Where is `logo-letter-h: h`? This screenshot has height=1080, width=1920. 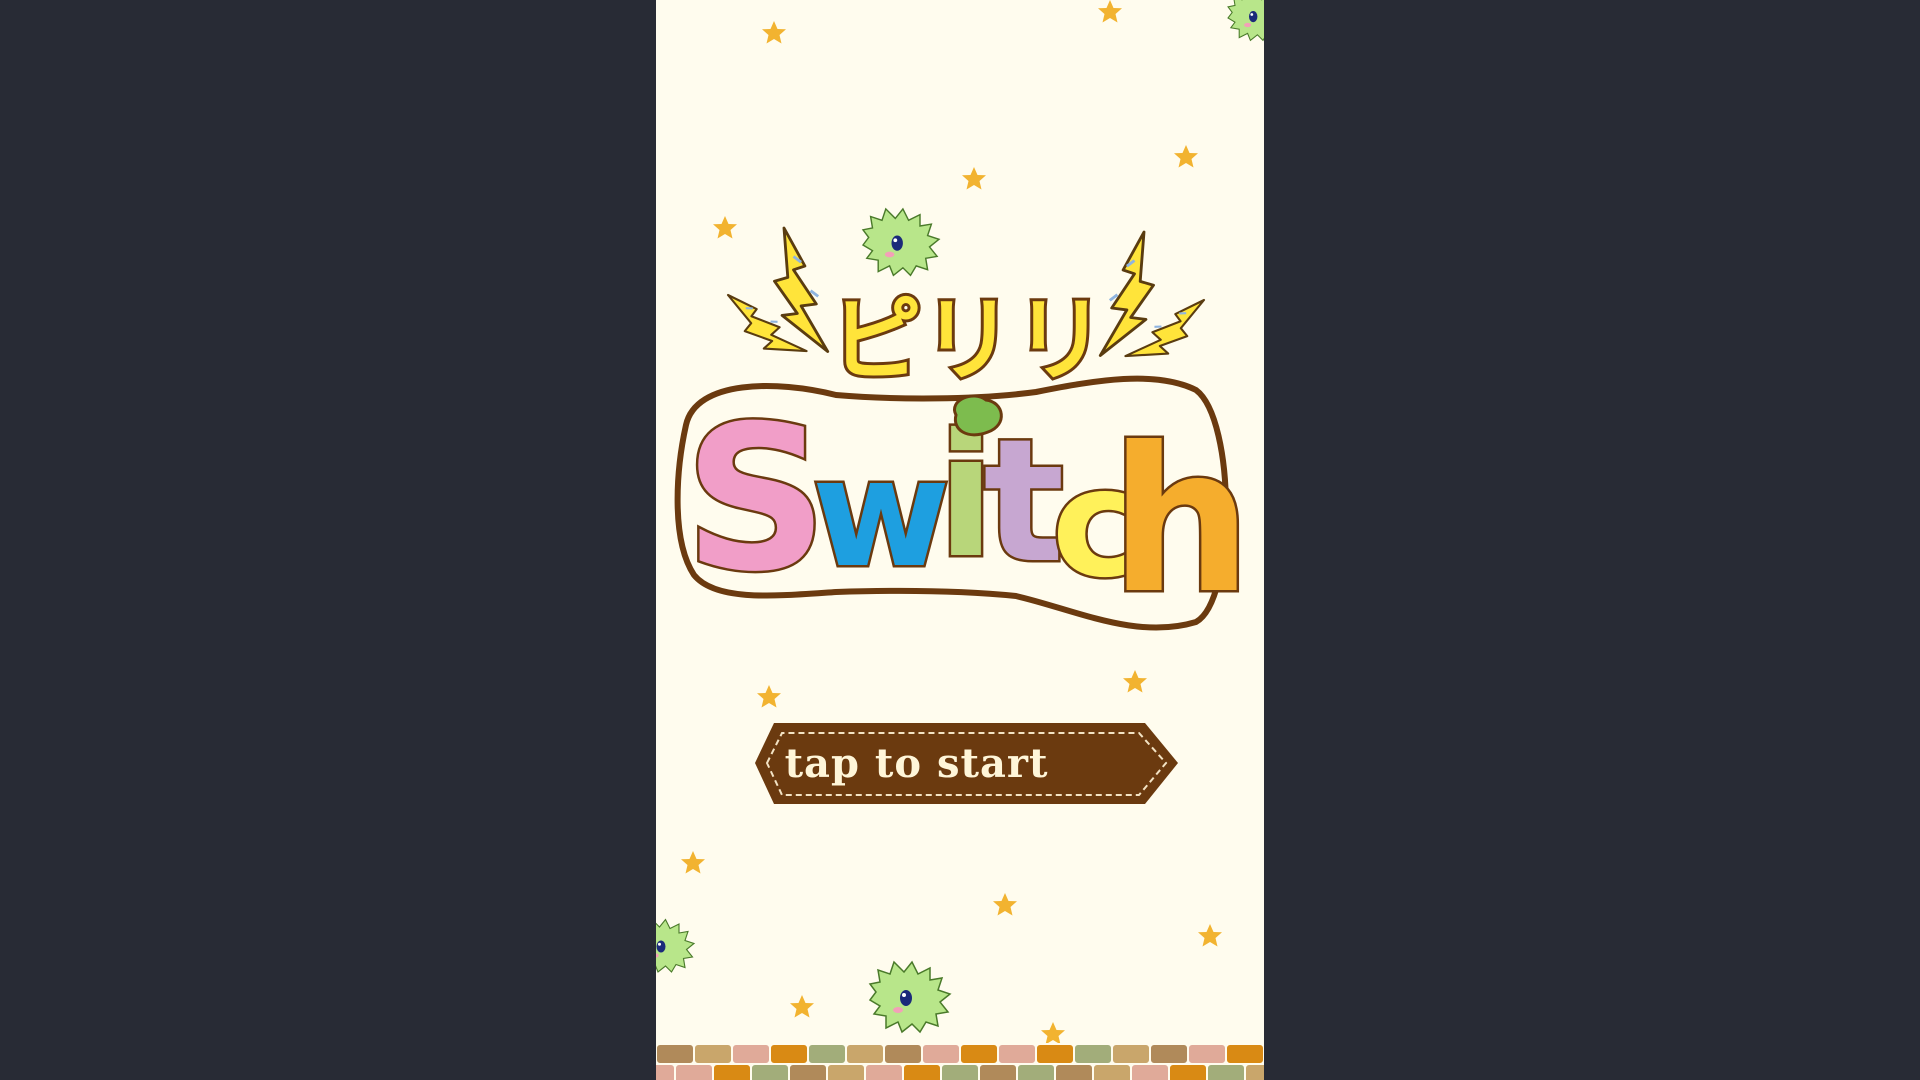
logo-letter-h: h is located at coordinates (1181, 521).